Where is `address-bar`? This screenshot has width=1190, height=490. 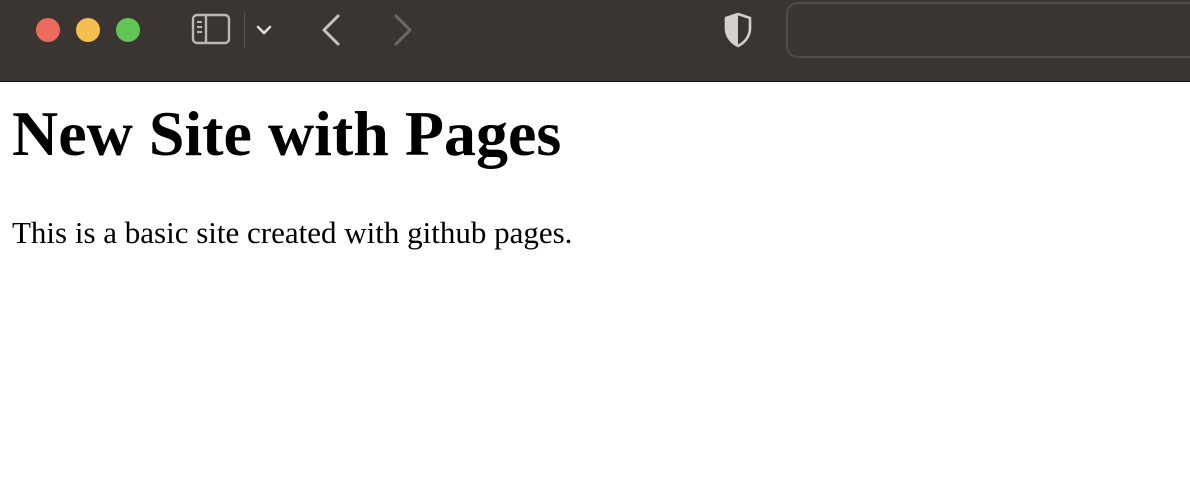
address-bar is located at coordinates (988, 30).